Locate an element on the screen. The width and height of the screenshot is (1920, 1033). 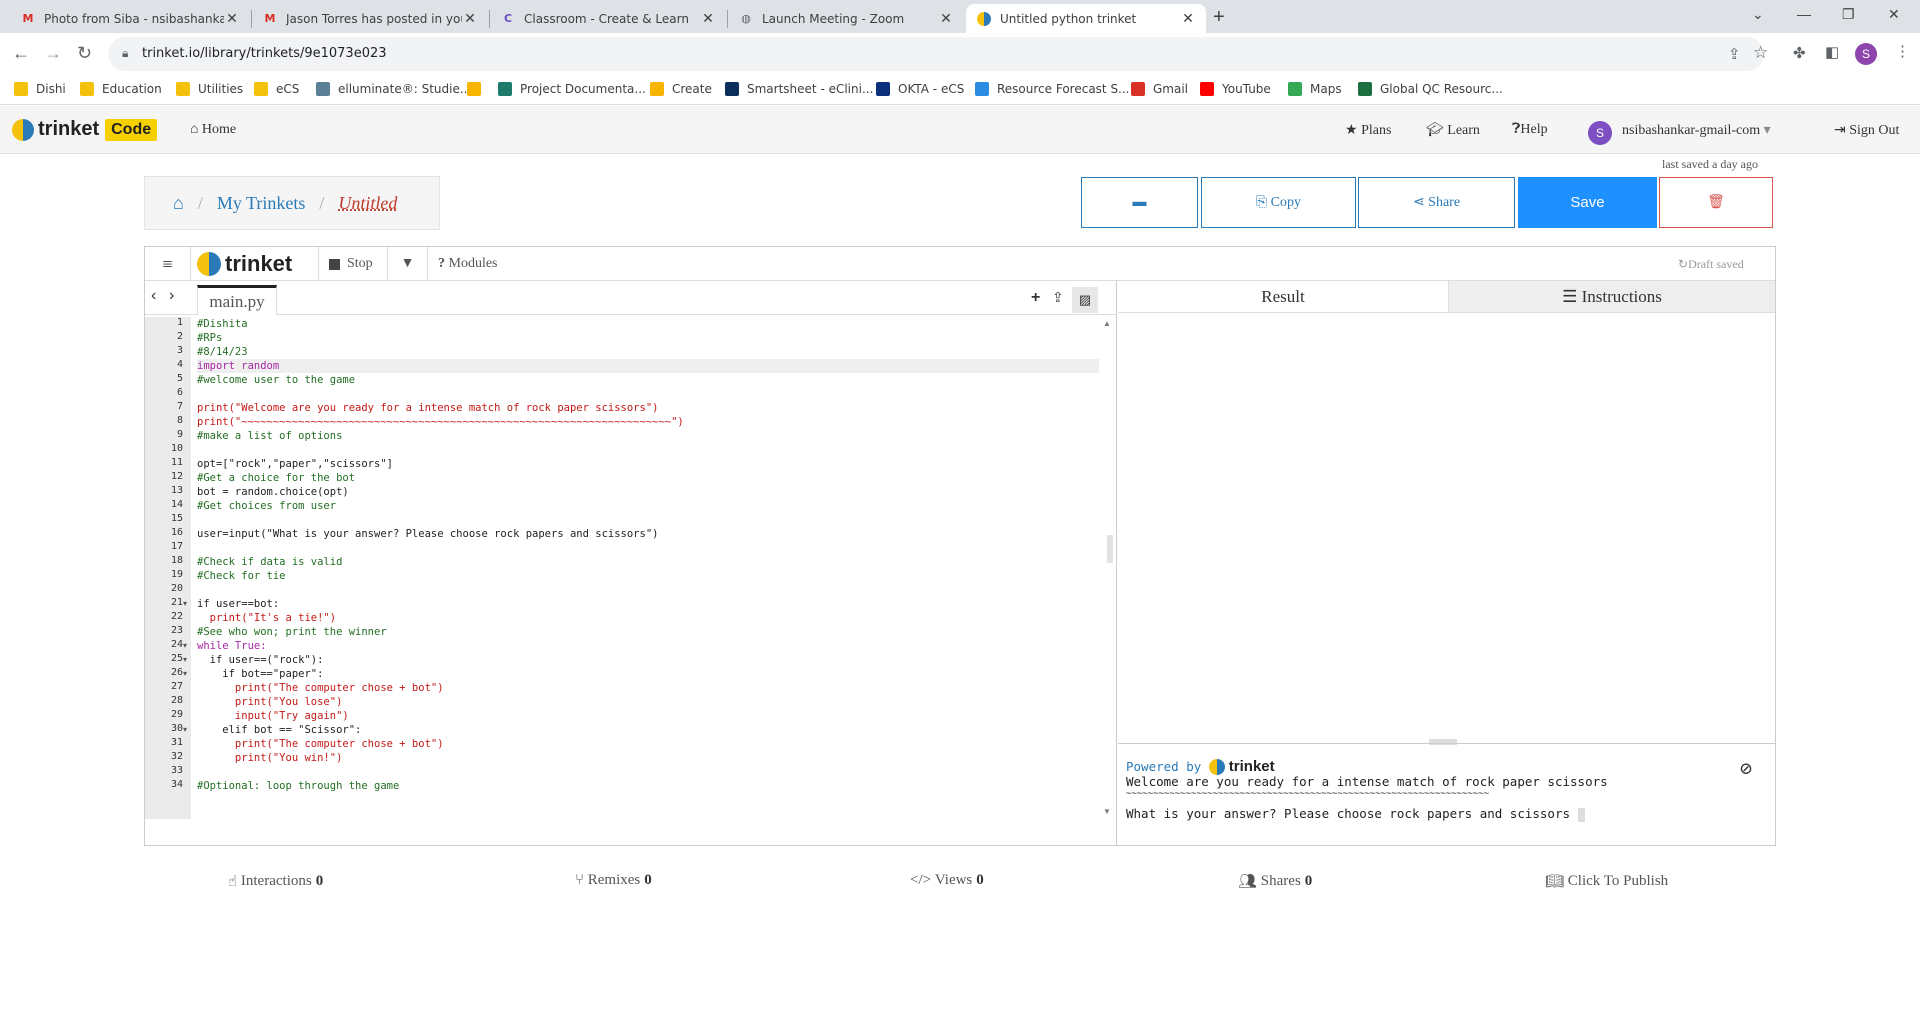
nav-plans: ★ Plans is located at coordinates (1368, 130).